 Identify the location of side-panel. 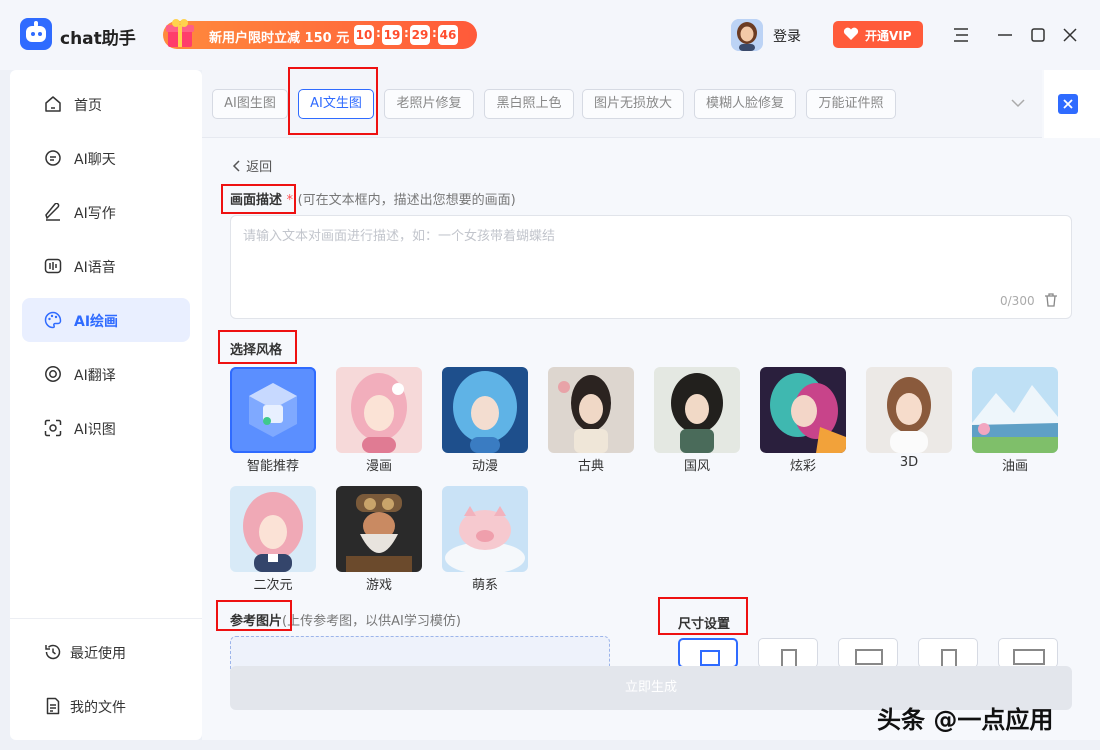
(1072, 104).